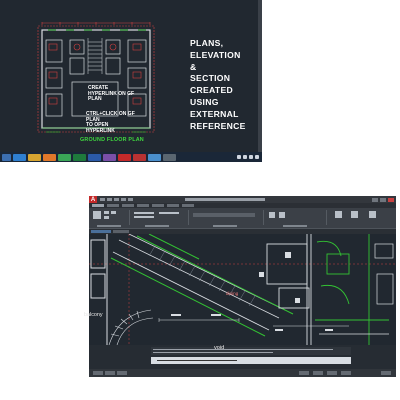  Describe the element at coordinates (158, 205) in the screenshot. I see `tab-view` at that location.